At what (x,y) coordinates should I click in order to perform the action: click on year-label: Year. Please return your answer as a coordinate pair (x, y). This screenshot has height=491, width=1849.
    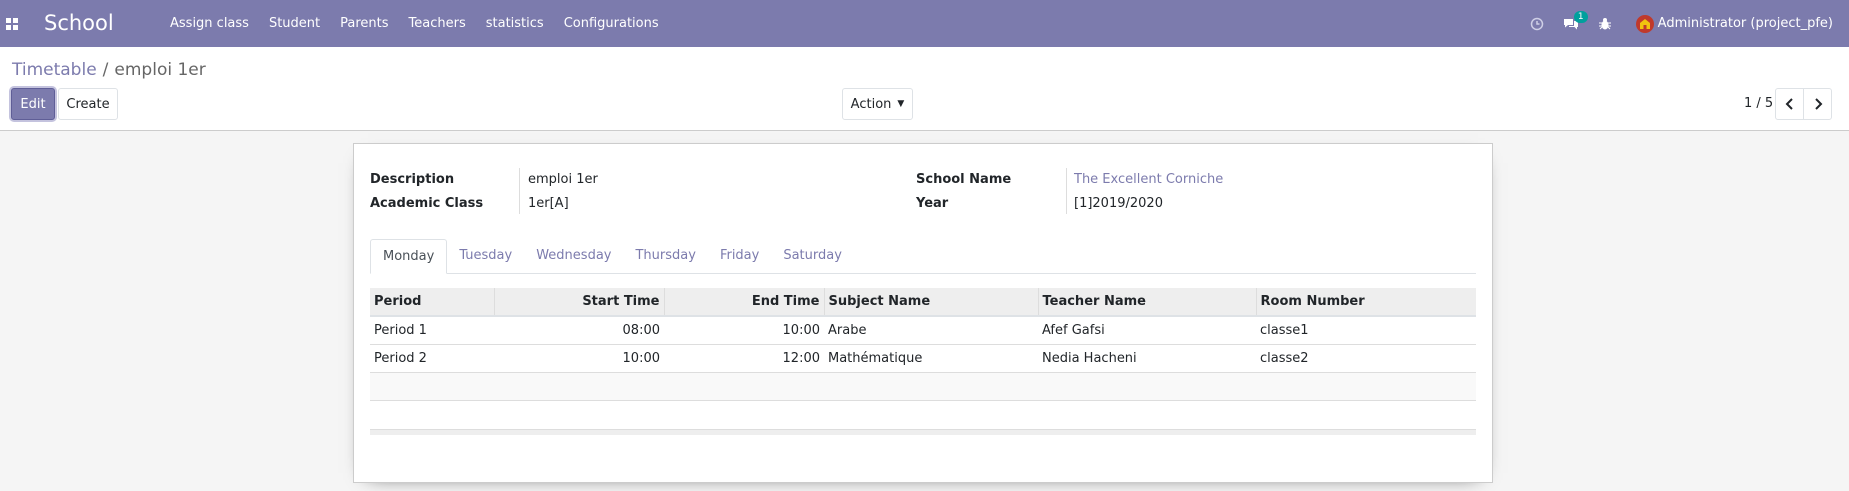
    Looking at the image, I should click on (932, 203).